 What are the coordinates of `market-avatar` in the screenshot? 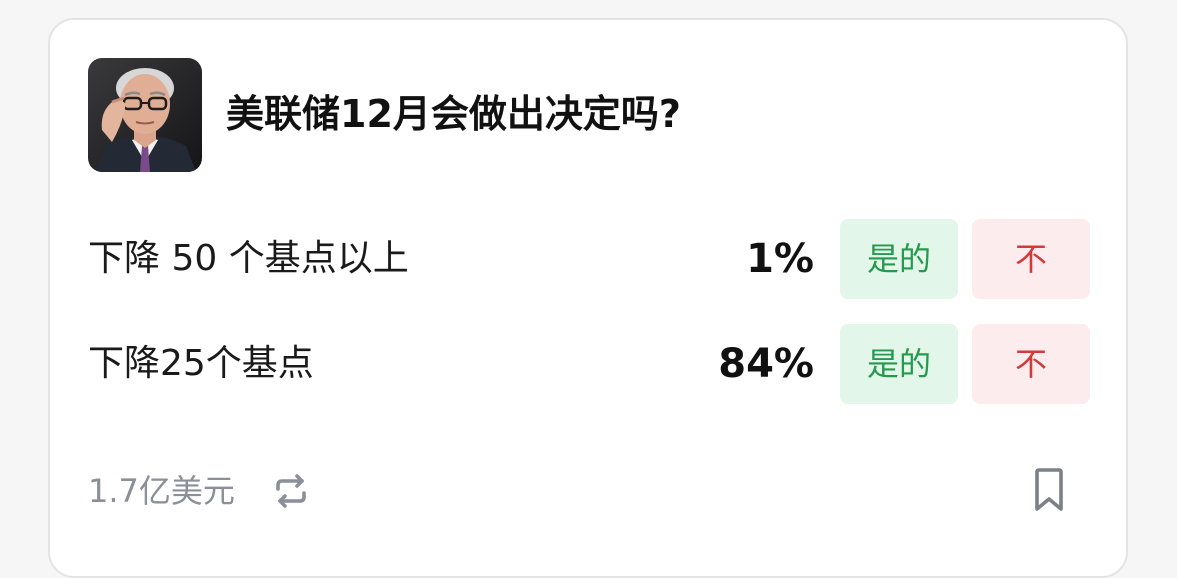 It's located at (145, 115).